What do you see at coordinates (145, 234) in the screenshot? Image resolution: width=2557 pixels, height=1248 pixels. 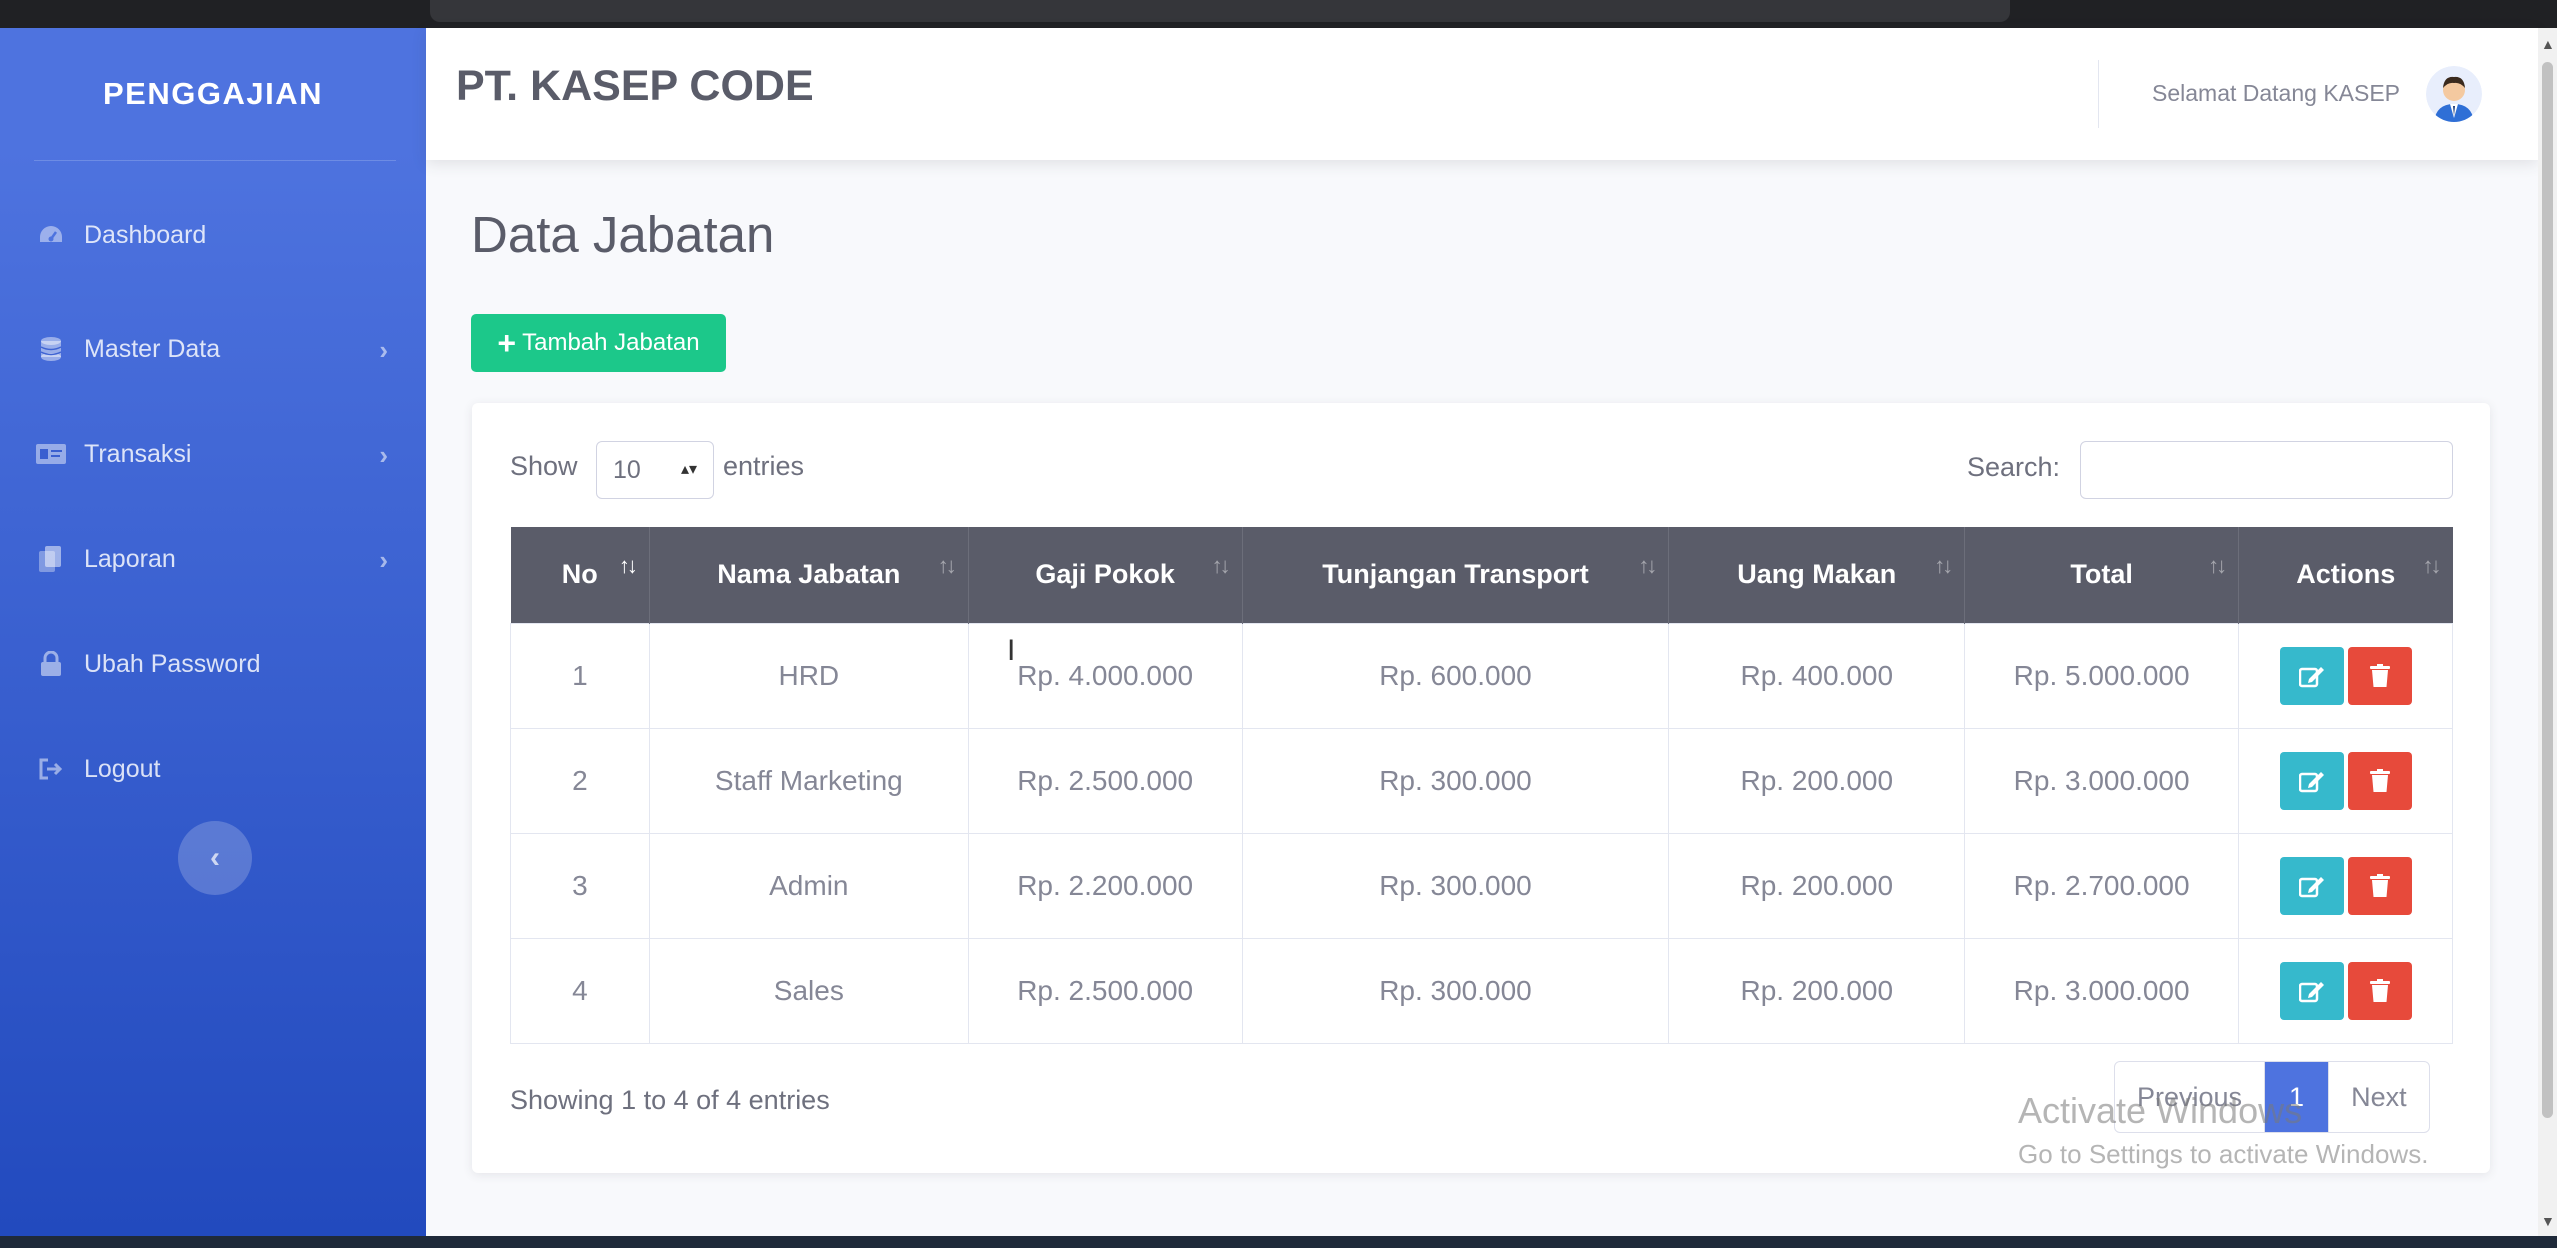 I see `sidebar-item-label: Dashboard` at bounding box center [145, 234].